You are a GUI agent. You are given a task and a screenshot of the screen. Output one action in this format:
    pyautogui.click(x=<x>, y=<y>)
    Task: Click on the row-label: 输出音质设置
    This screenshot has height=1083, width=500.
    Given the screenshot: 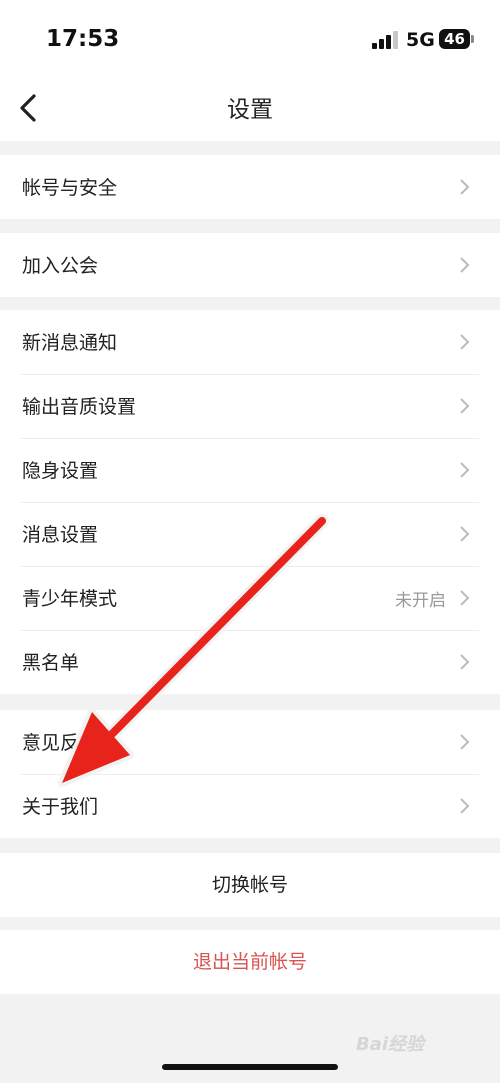 What is the action you would take?
    pyautogui.click(x=79, y=407)
    